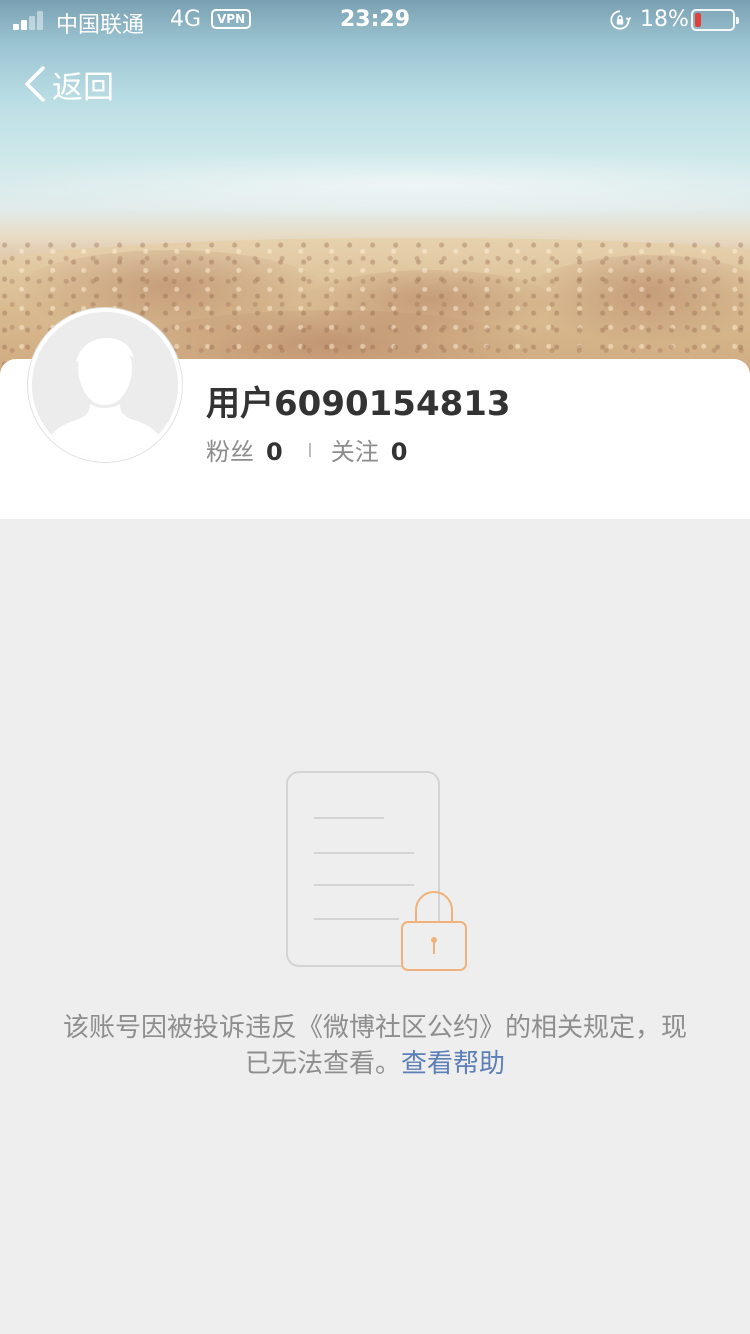 This screenshot has width=750, height=1334. I want to click on username: 用户6090154813, so click(358, 404).